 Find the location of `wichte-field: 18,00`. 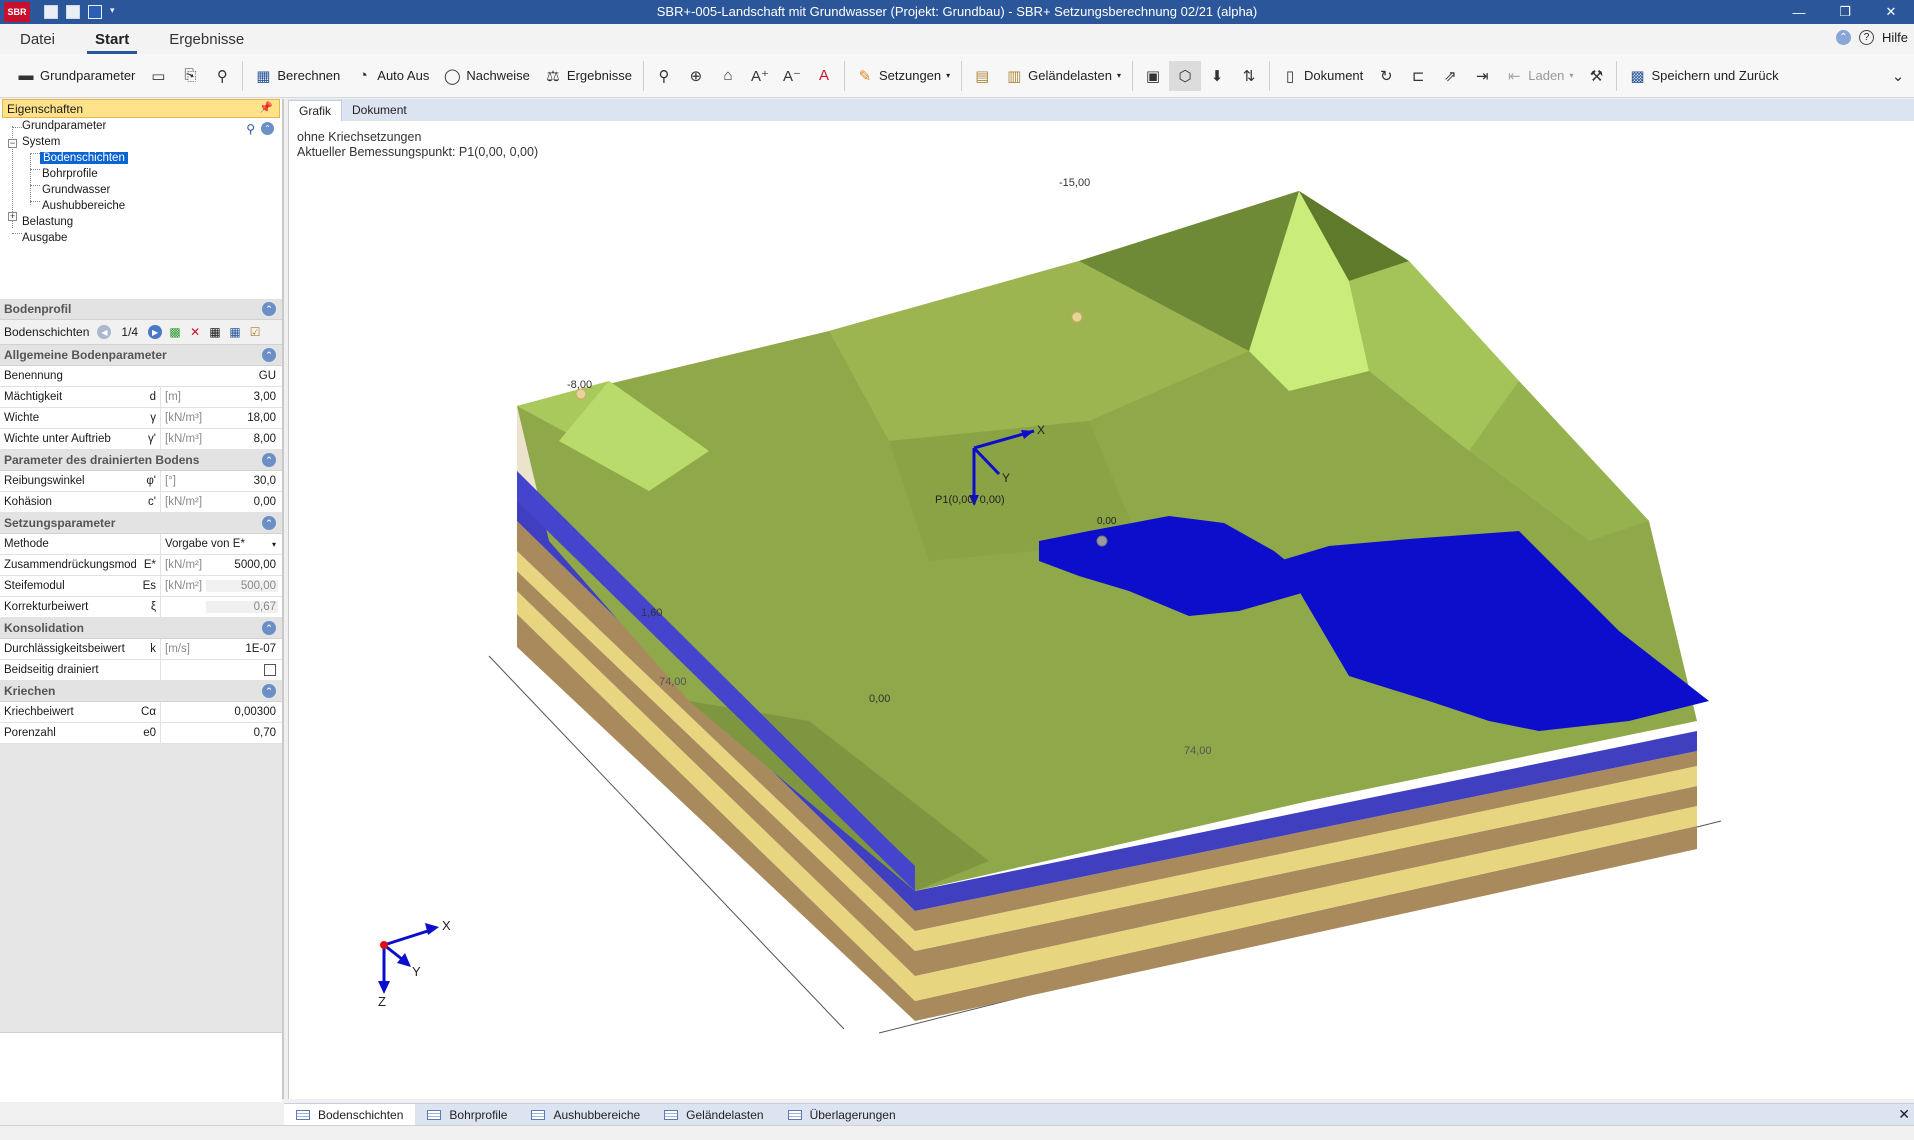

wichte-field: 18,00 is located at coordinates (244, 418).